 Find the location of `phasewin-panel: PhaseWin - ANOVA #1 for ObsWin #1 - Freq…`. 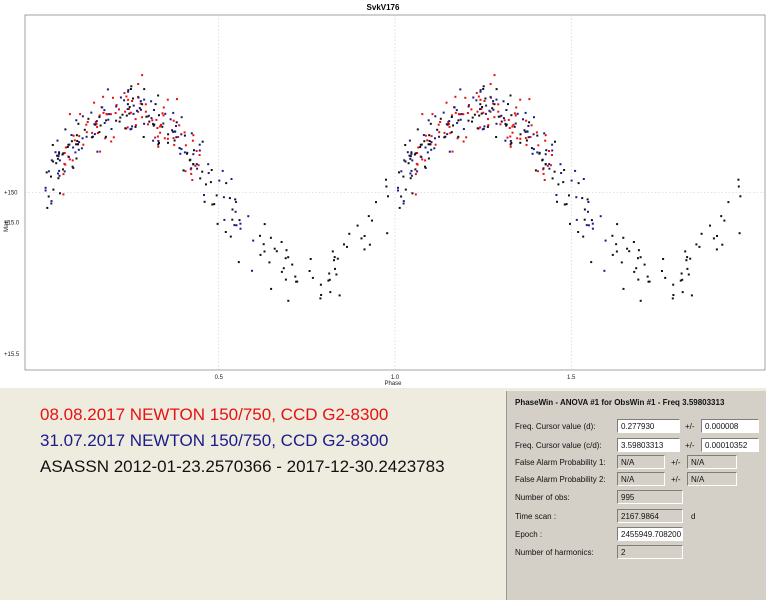

phasewin-panel: PhaseWin - ANOVA #1 for ObsWin #1 - Freq… is located at coordinates (636, 495).